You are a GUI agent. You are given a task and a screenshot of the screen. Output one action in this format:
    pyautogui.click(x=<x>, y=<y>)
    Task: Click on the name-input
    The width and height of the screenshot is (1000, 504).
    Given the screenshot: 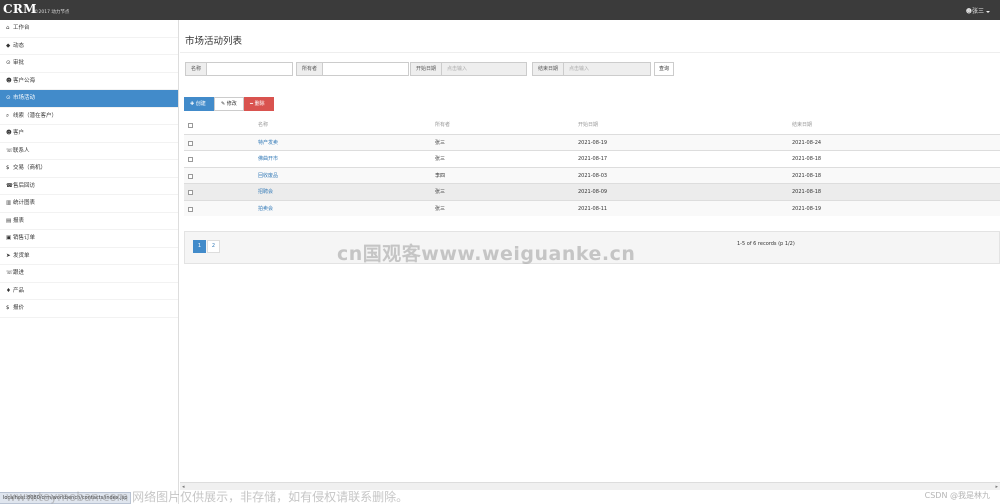 What is the action you would take?
    pyautogui.click(x=250, y=69)
    